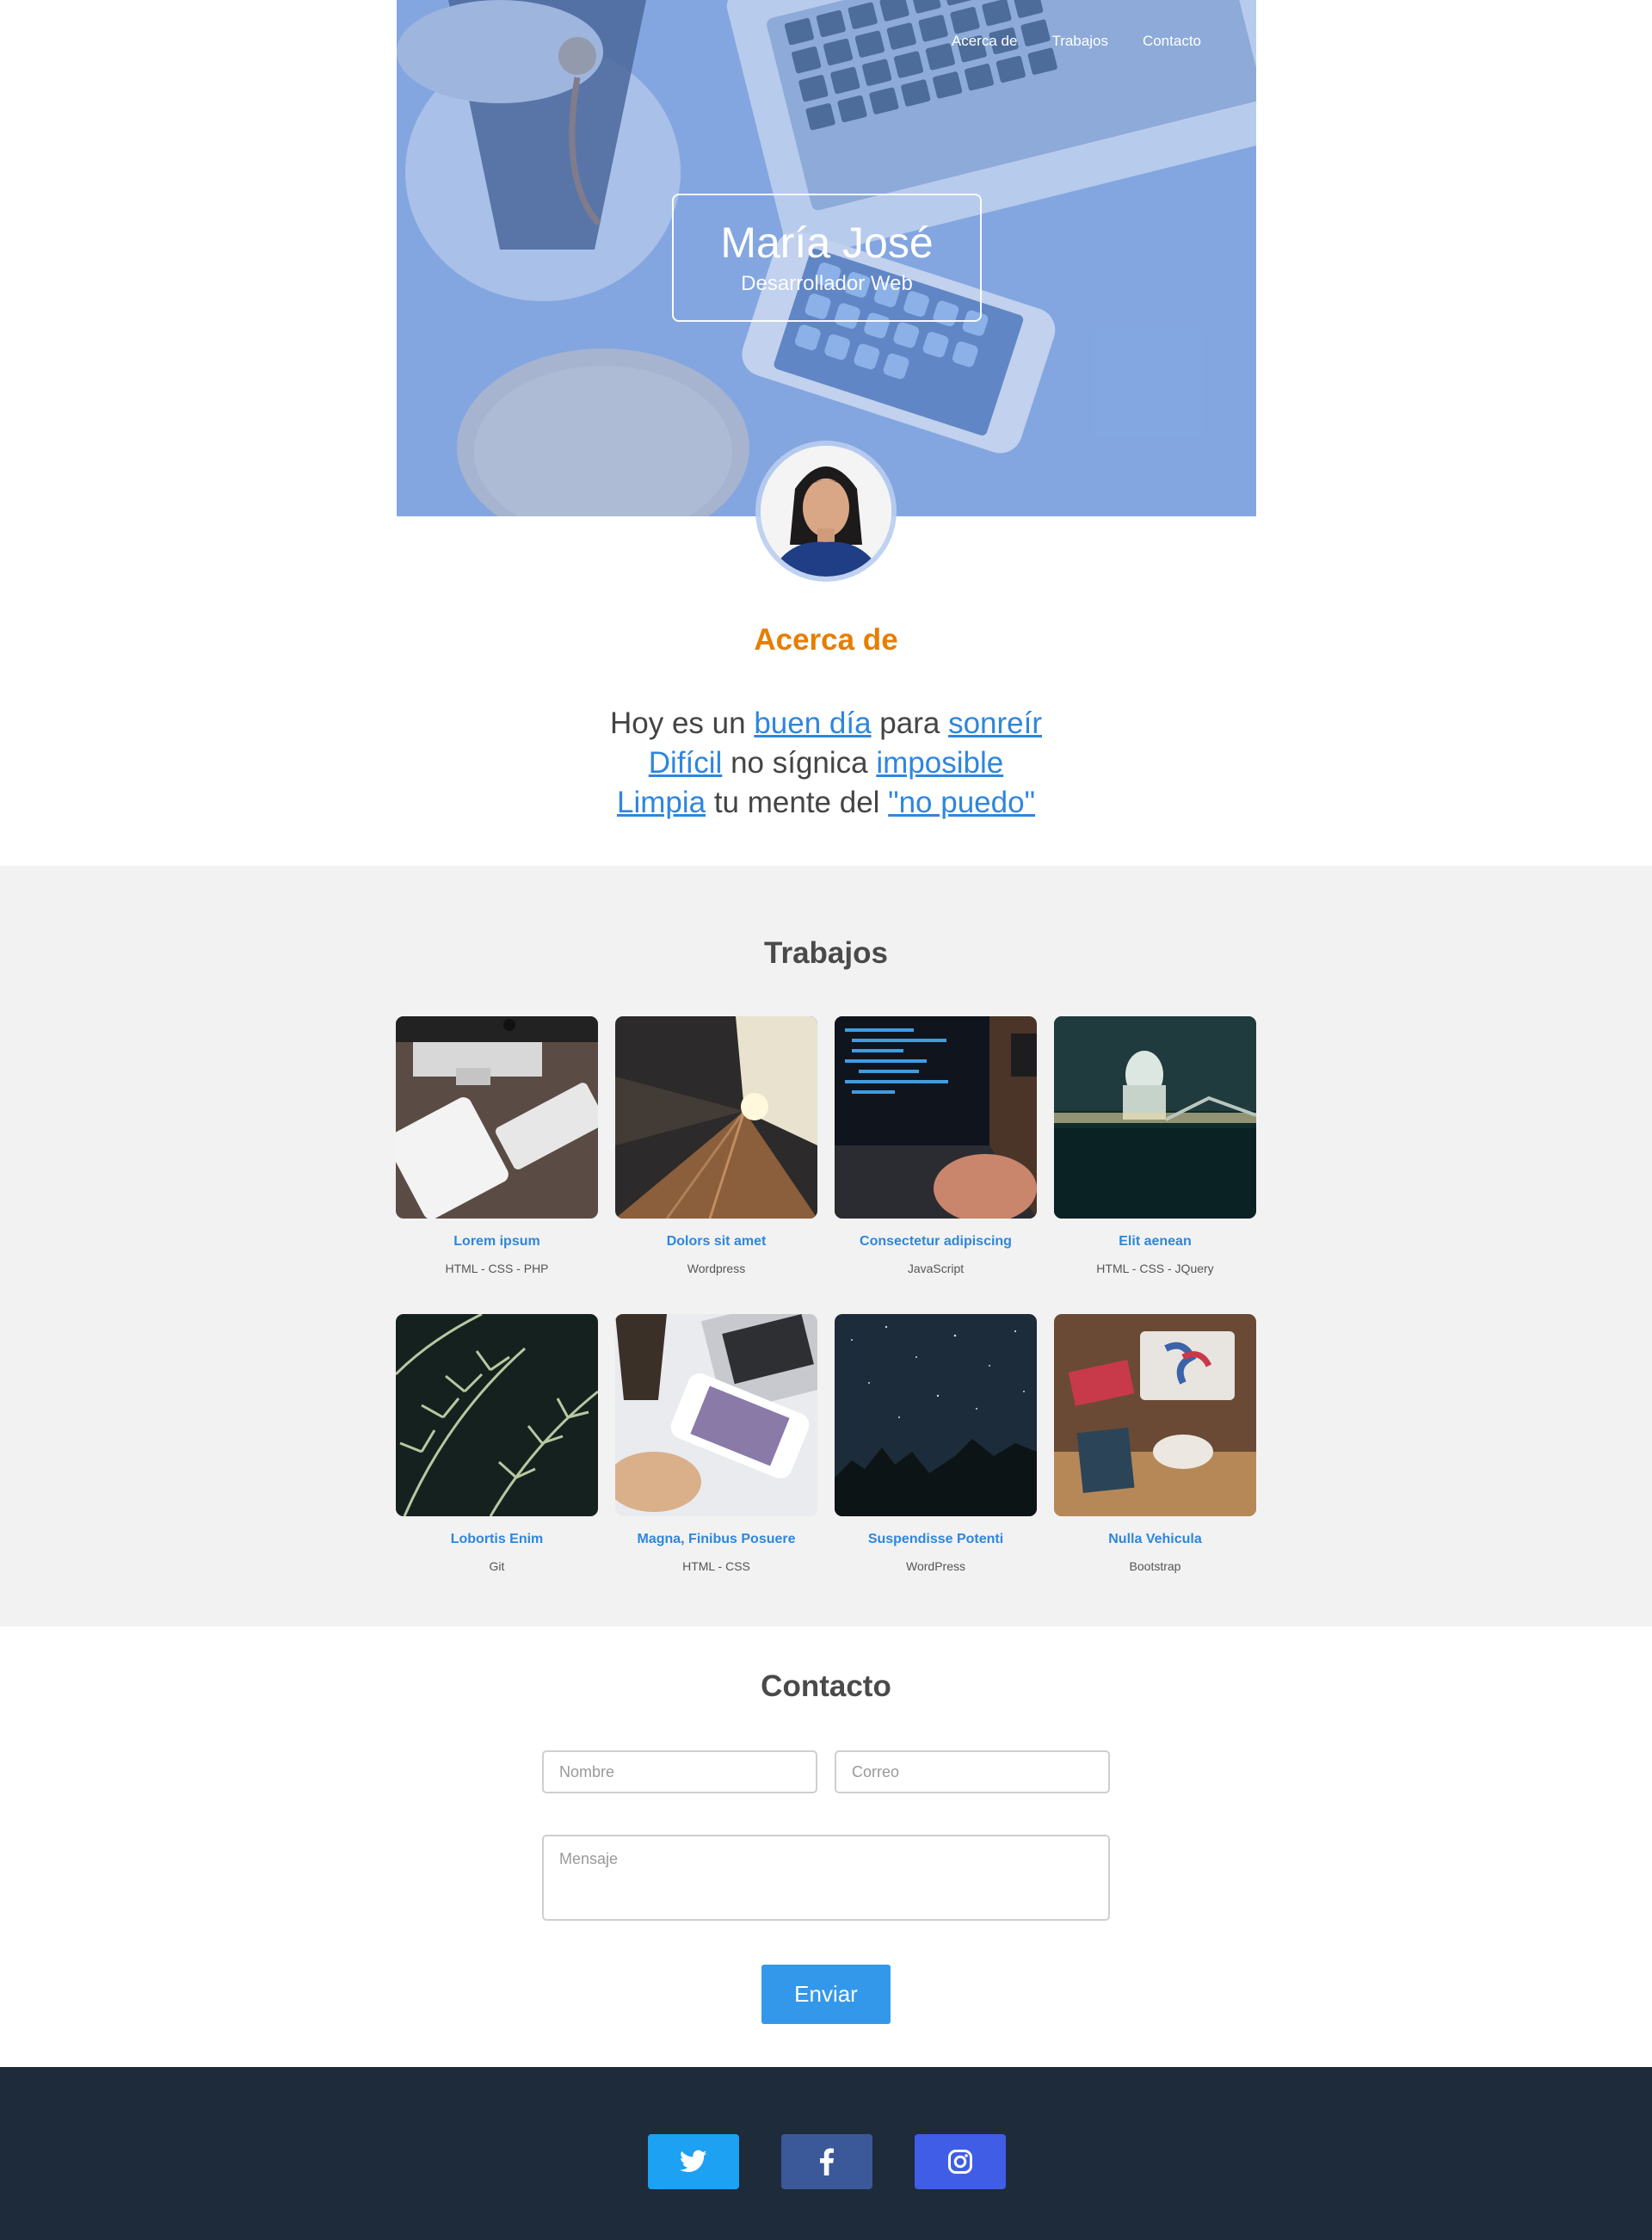  I want to click on nav-link-works: Trabajos, so click(1079, 41).